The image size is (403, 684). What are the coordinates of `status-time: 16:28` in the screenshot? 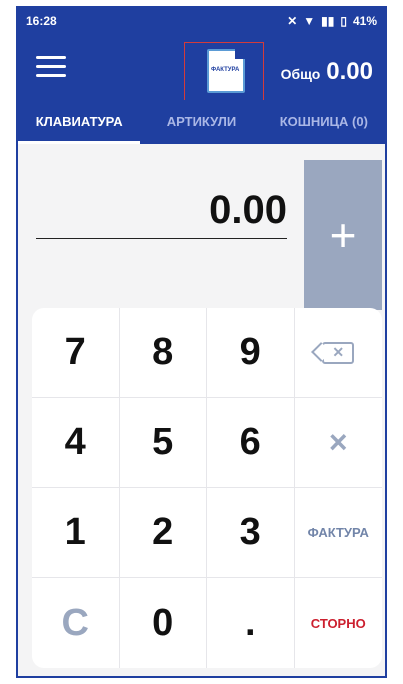 It's located at (41, 21).